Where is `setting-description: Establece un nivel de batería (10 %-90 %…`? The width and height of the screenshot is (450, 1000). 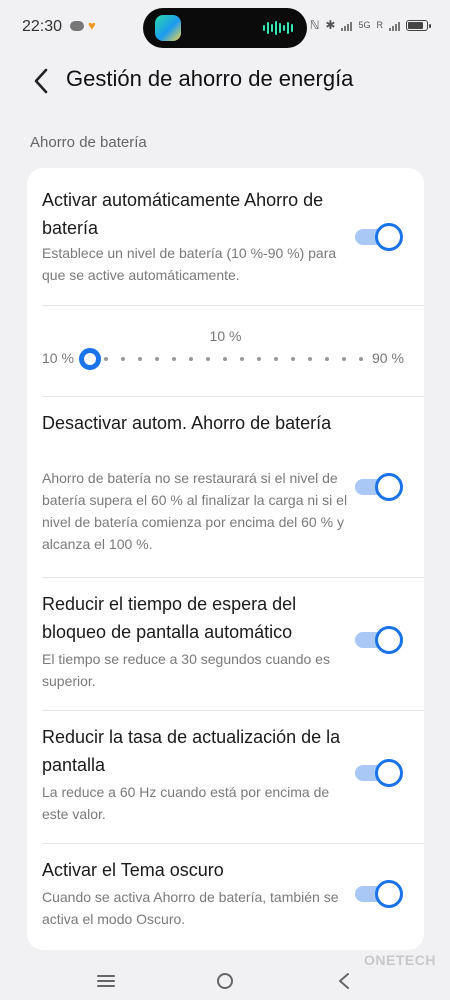
setting-description: Establece un nivel de batería (10 %-90 %… is located at coordinates (189, 264).